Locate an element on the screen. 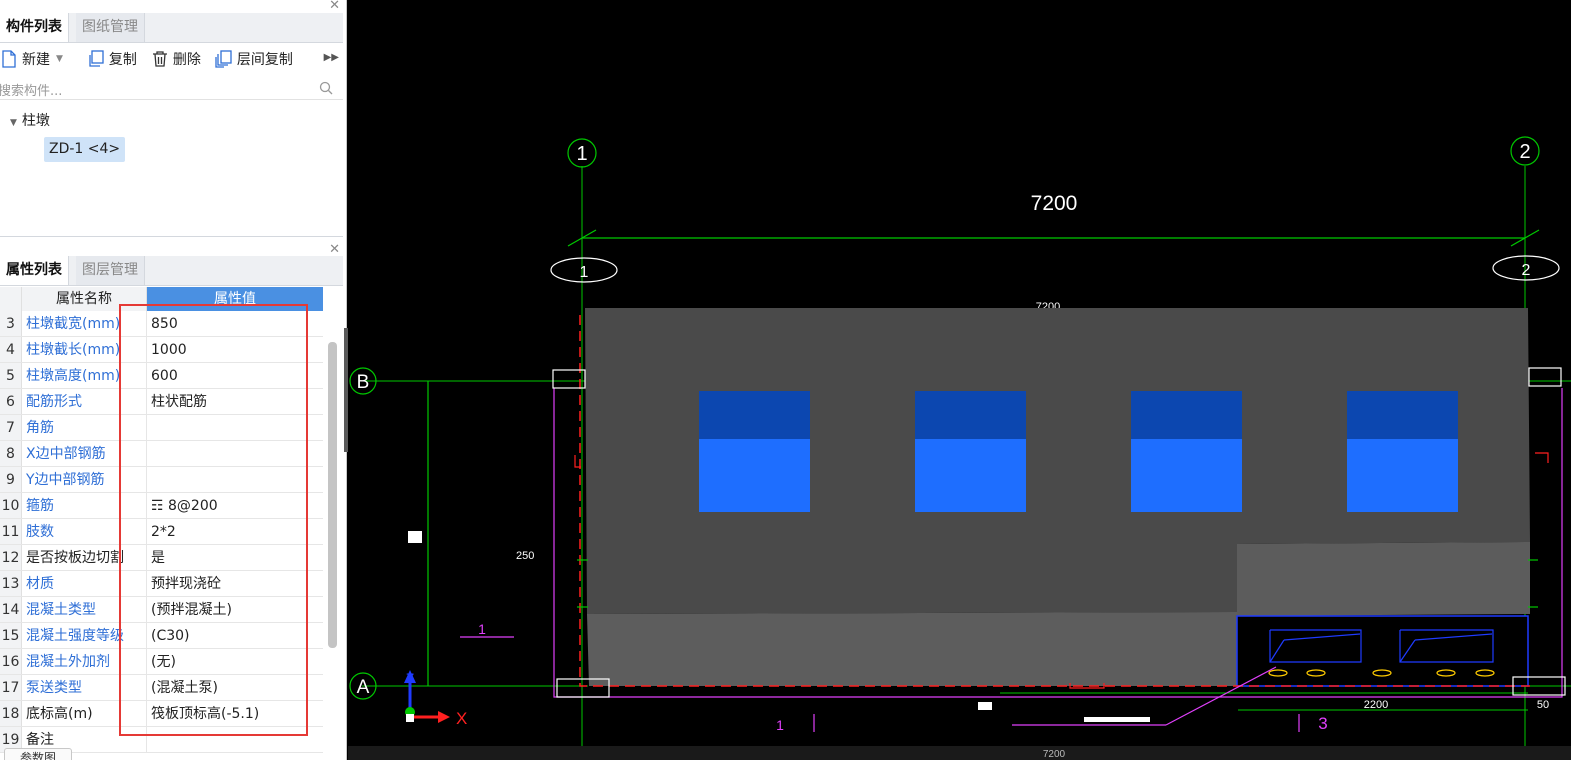 The width and height of the screenshot is (1571, 760). tab-layer-management: 图层管理 is located at coordinates (110, 270).